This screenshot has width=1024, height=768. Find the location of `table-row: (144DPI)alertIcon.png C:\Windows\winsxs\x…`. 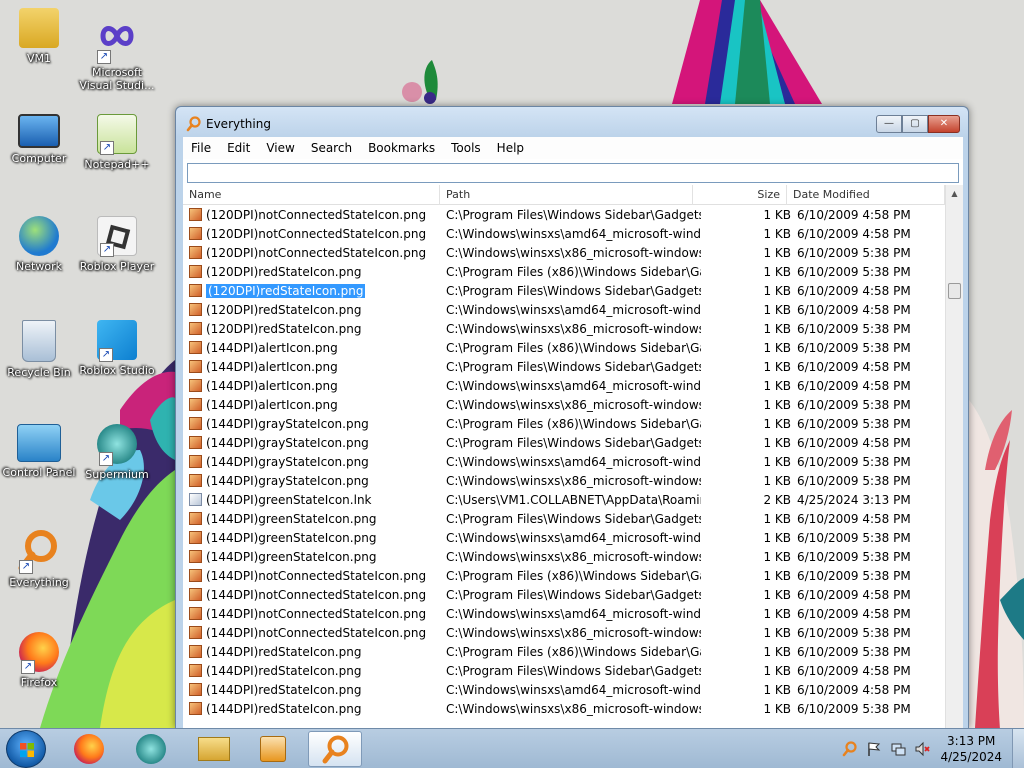

table-row: (144DPI)alertIcon.png C:\Windows\winsxs\x… is located at coordinates (564, 405).